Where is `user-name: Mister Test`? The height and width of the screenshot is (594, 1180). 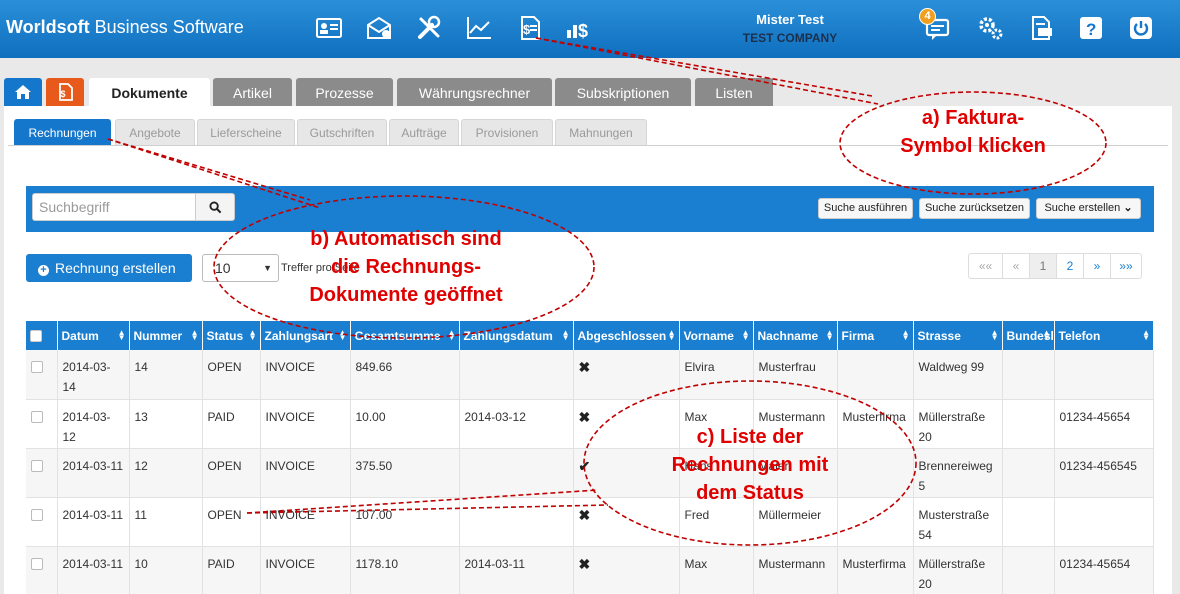 user-name: Mister Test is located at coordinates (790, 19).